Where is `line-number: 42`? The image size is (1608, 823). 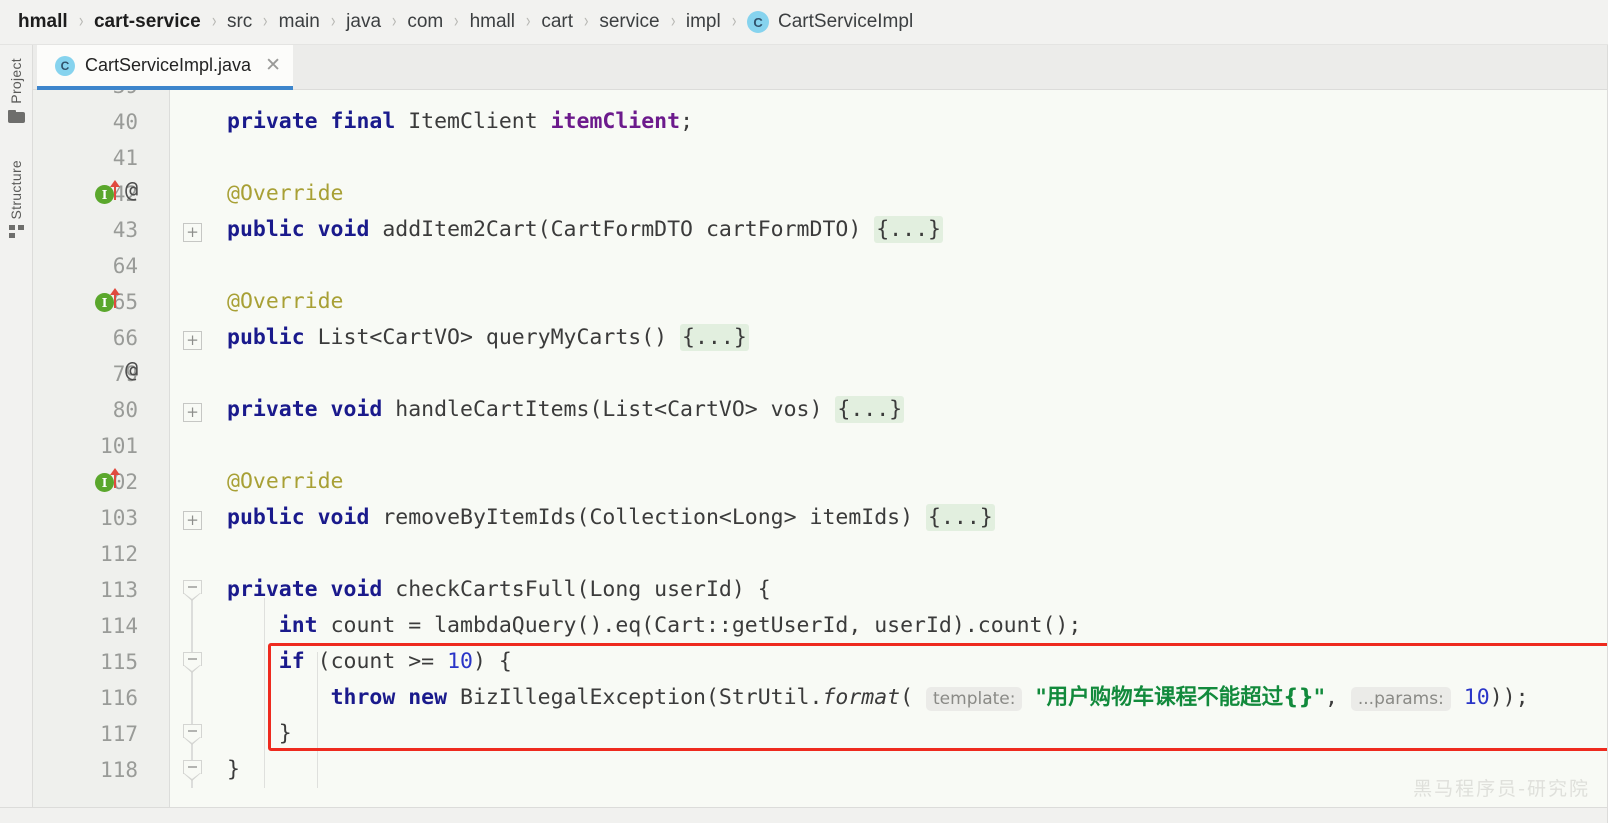
line-number: 42 is located at coordinates (125, 194).